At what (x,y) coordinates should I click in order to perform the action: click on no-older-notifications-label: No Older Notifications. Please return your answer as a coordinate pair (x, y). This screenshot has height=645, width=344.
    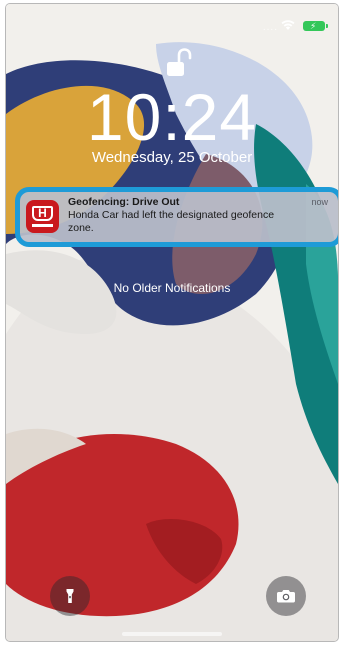
    Looking at the image, I should click on (172, 288).